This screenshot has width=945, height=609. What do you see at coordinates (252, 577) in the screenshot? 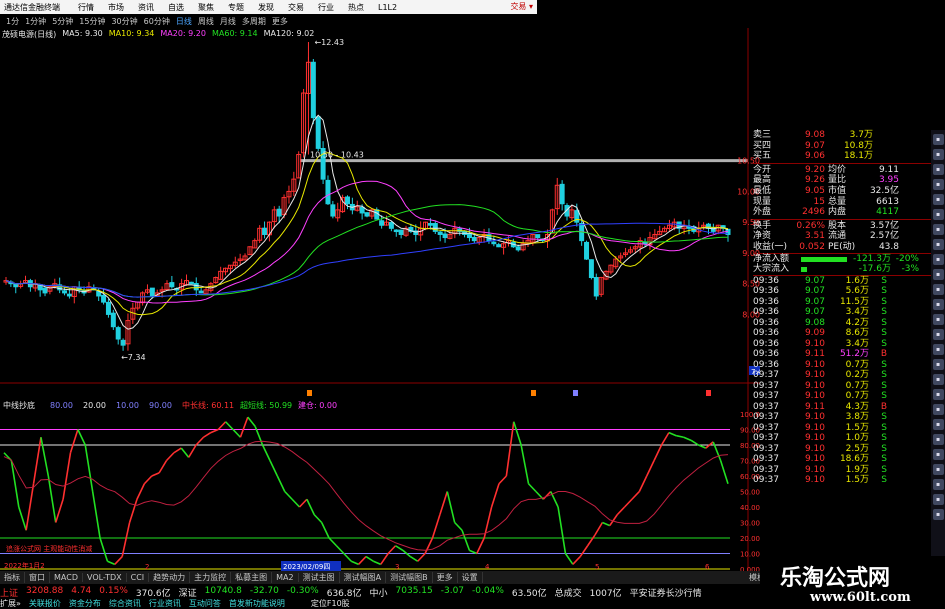
I see `indicator-tab: 私募主图` at bounding box center [252, 577].